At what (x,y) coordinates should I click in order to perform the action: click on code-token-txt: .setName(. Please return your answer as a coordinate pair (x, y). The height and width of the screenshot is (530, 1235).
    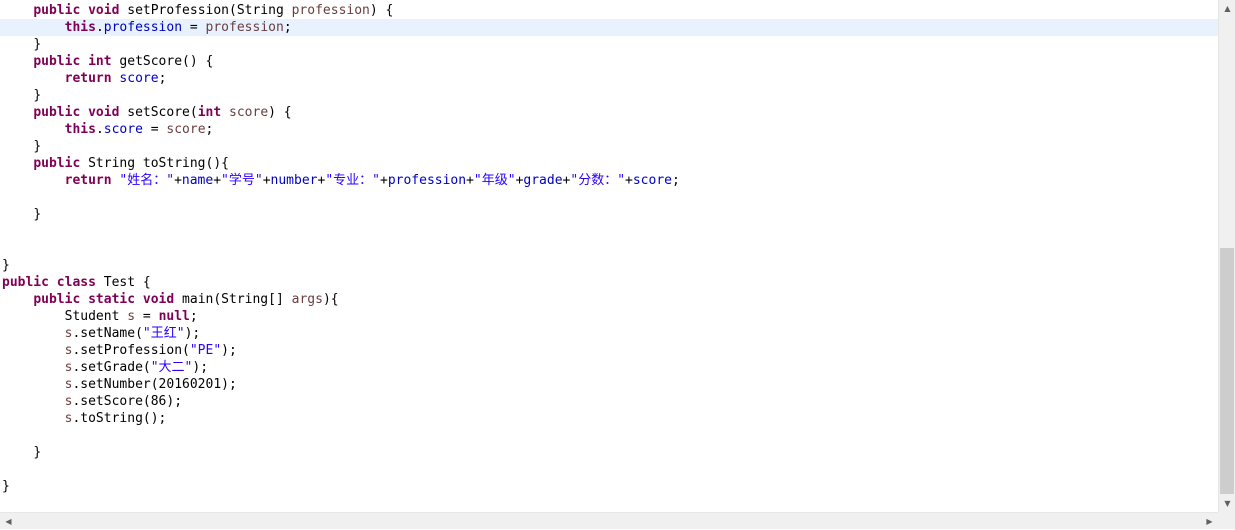
    Looking at the image, I should click on (107, 333).